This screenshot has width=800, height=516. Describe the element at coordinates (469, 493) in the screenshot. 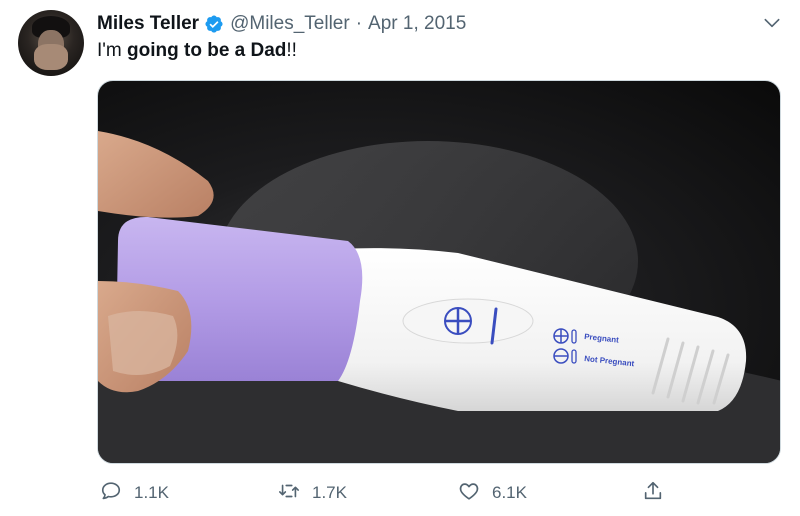

I see `like-icon` at that location.